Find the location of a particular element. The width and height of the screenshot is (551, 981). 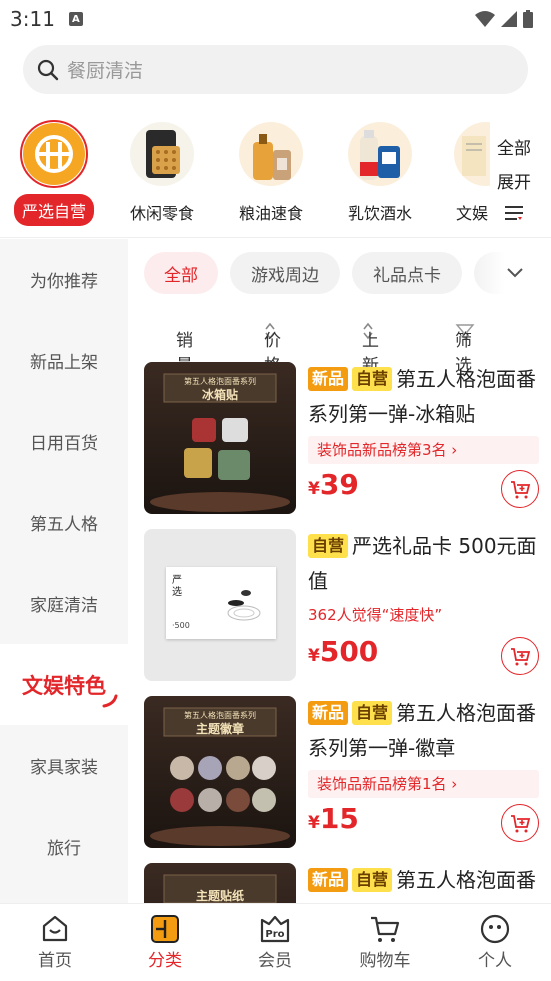

price-value: 15 is located at coordinates (339, 818).